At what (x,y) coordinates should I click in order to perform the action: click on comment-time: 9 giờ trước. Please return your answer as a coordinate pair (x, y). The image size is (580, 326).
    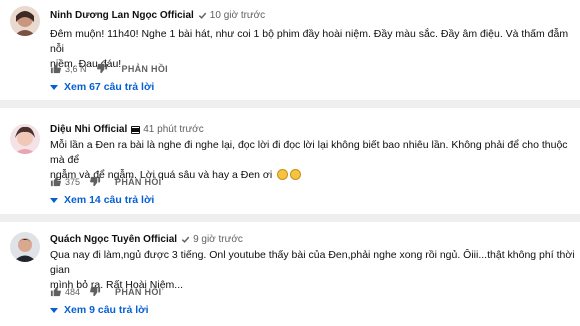
    Looking at the image, I should click on (218, 239).